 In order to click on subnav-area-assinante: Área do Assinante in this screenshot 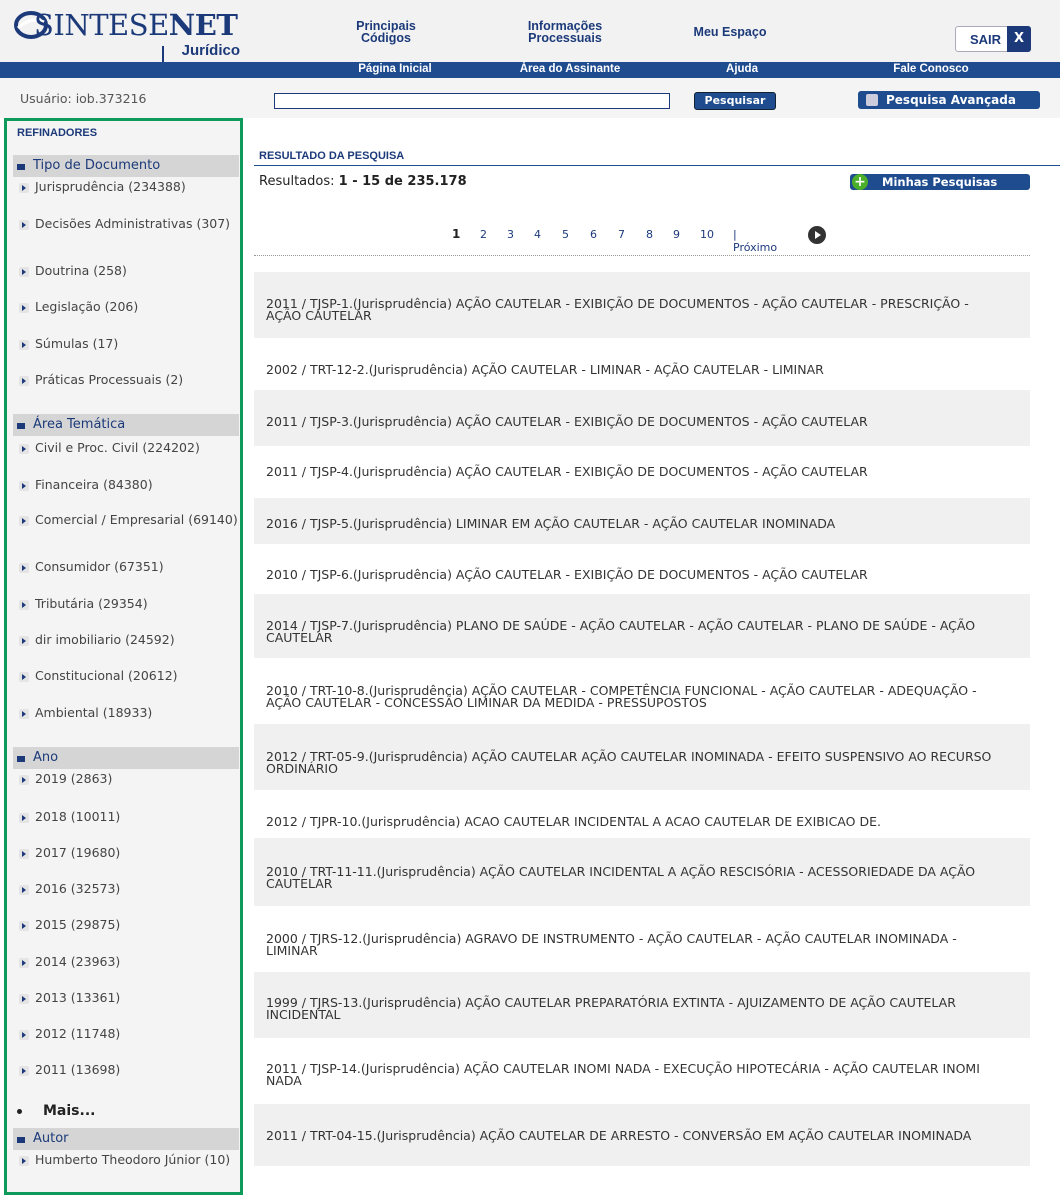, I will do `click(570, 69)`.